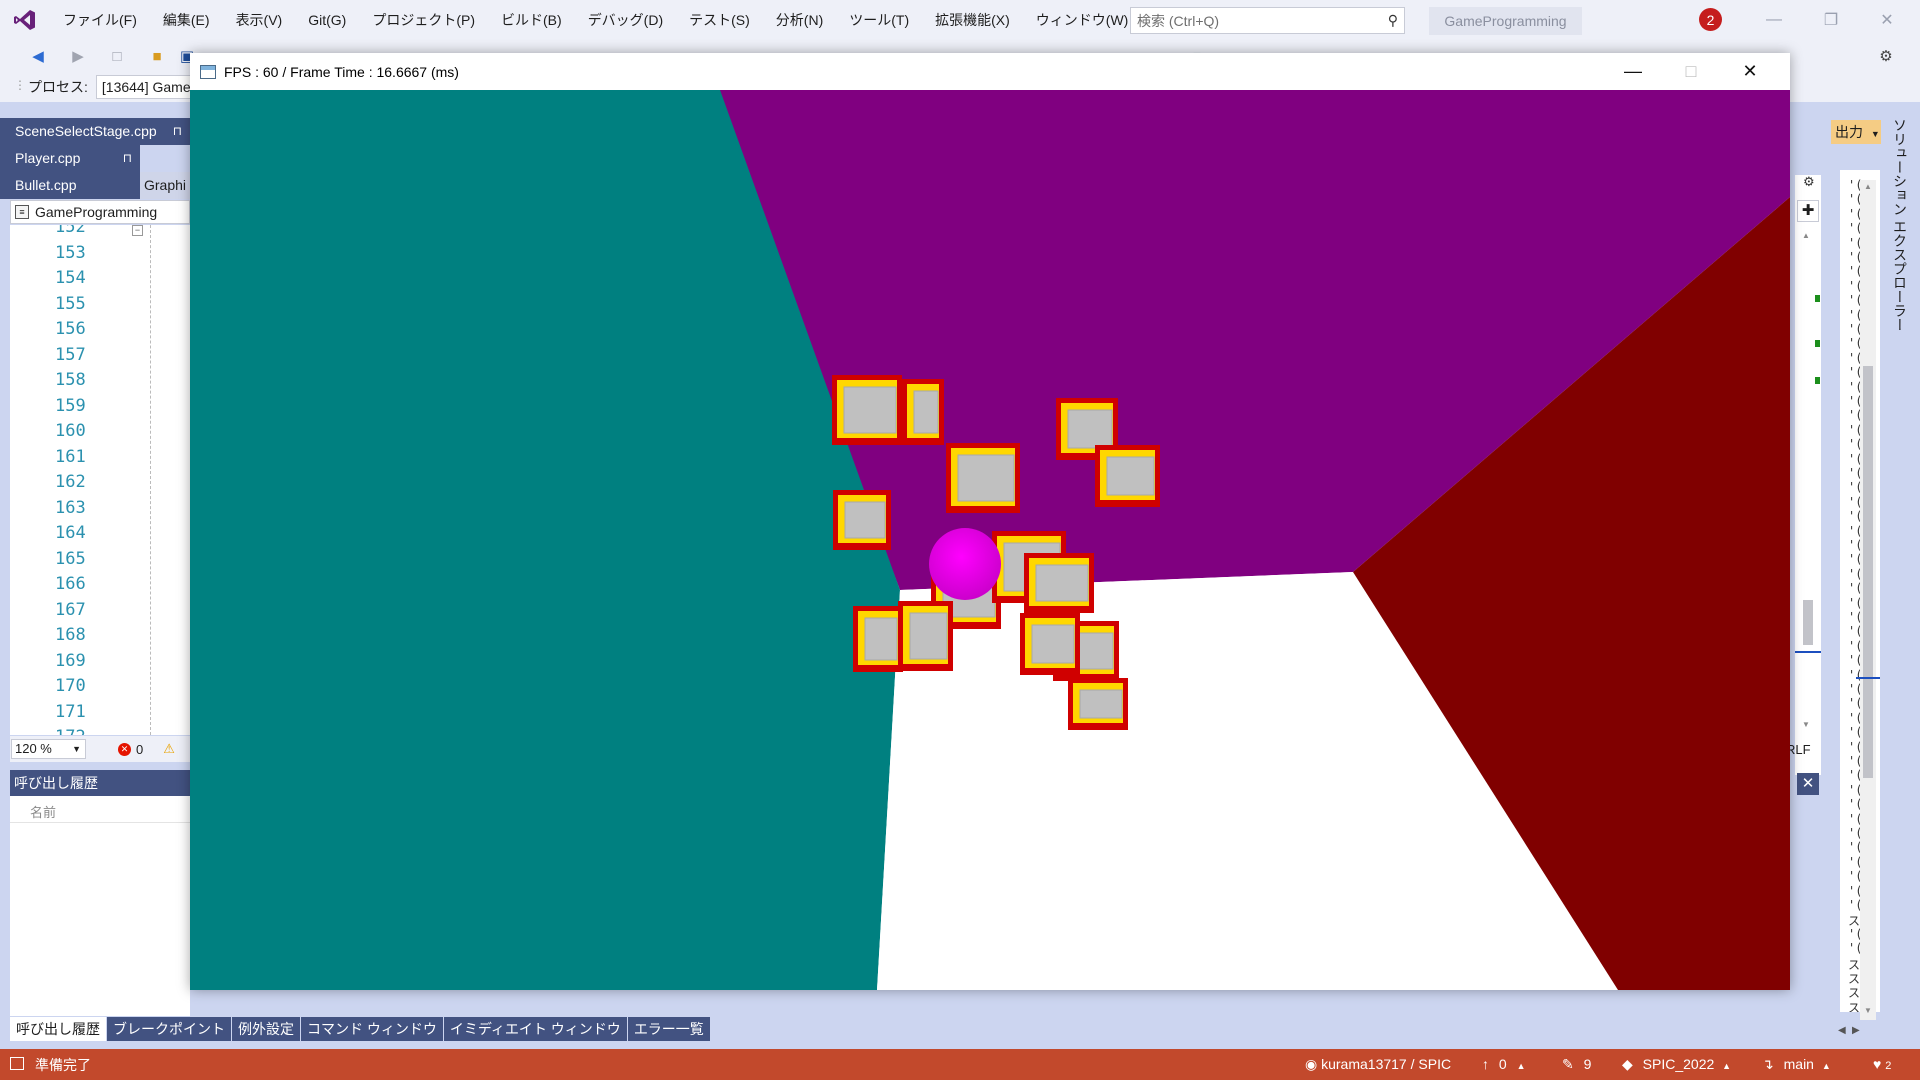 The width and height of the screenshot is (1920, 1080). What do you see at coordinates (625, 20) in the screenshot?
I see `menu-item: デバッグ(D)` at bounding box center [625, 20].